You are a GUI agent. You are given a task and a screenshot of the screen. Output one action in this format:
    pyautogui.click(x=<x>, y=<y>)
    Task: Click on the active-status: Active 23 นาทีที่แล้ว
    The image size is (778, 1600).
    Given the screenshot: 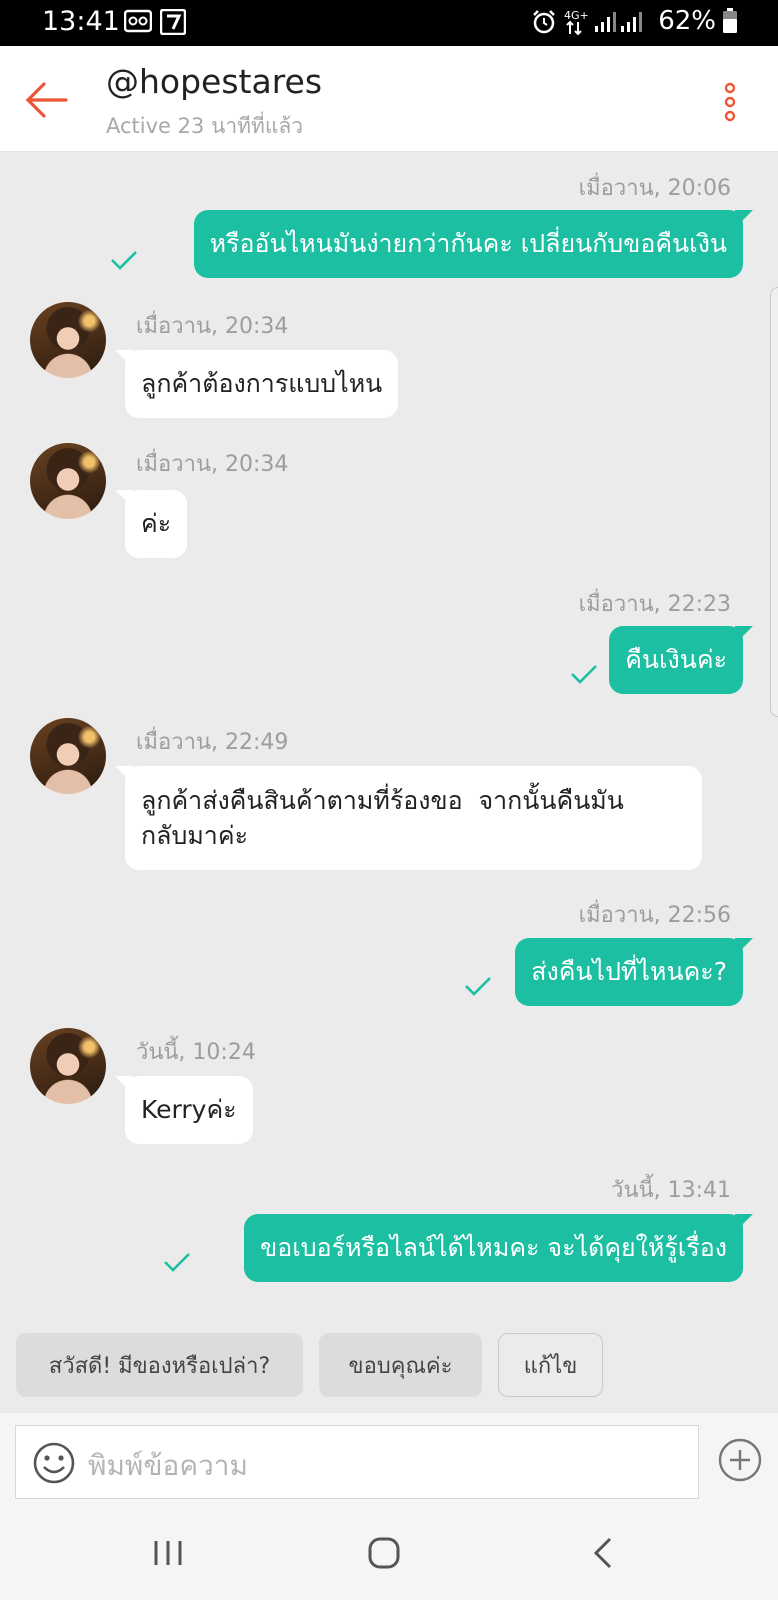 What is the action you would take?
    pyautogui.click(x=205, y=126)
    